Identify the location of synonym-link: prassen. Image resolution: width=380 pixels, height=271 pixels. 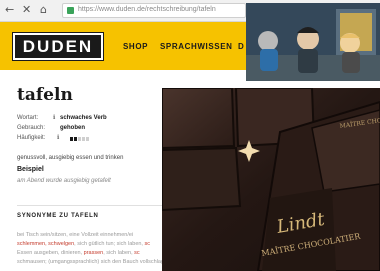
(94, 253).